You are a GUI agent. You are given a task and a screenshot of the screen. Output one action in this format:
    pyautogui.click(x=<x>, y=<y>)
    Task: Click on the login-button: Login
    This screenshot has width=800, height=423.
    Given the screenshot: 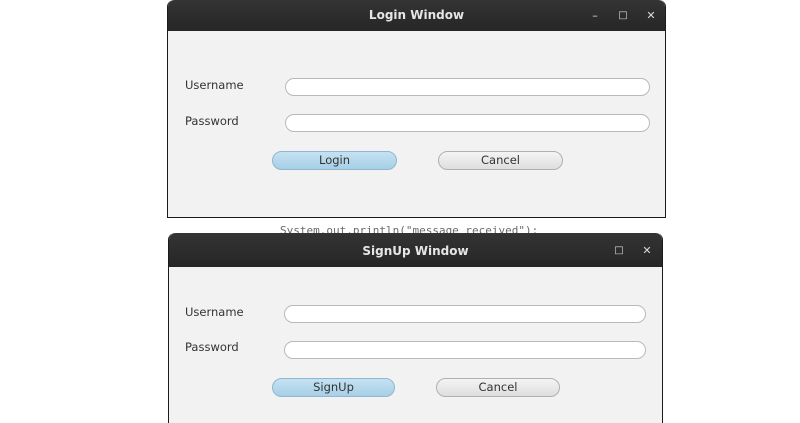 What is the action you would take?
    pyautogui.click(x=334, y=160)
    